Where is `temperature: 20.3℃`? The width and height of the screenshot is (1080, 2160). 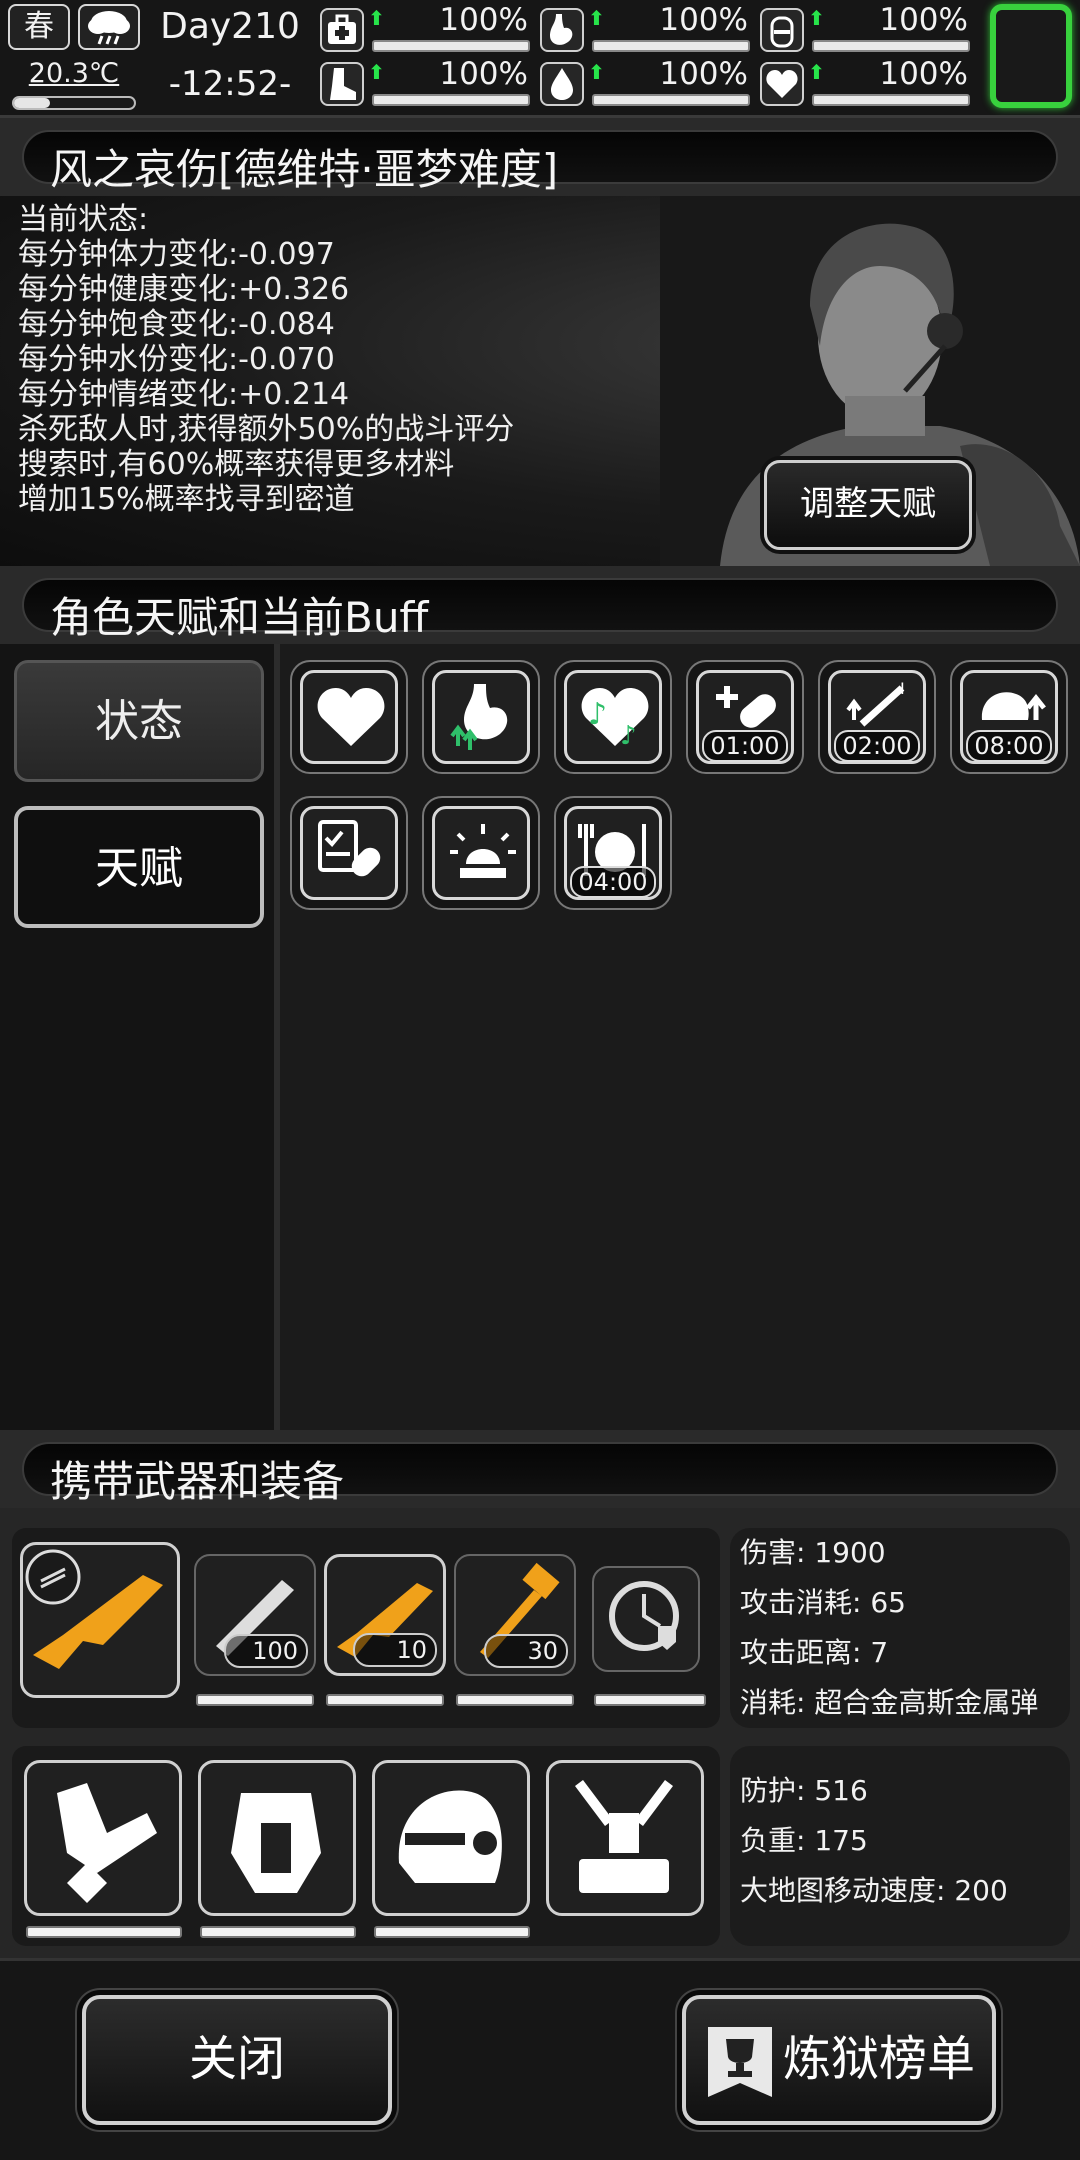 temperature: 20.3℃ is located at coordinates (74, 73).